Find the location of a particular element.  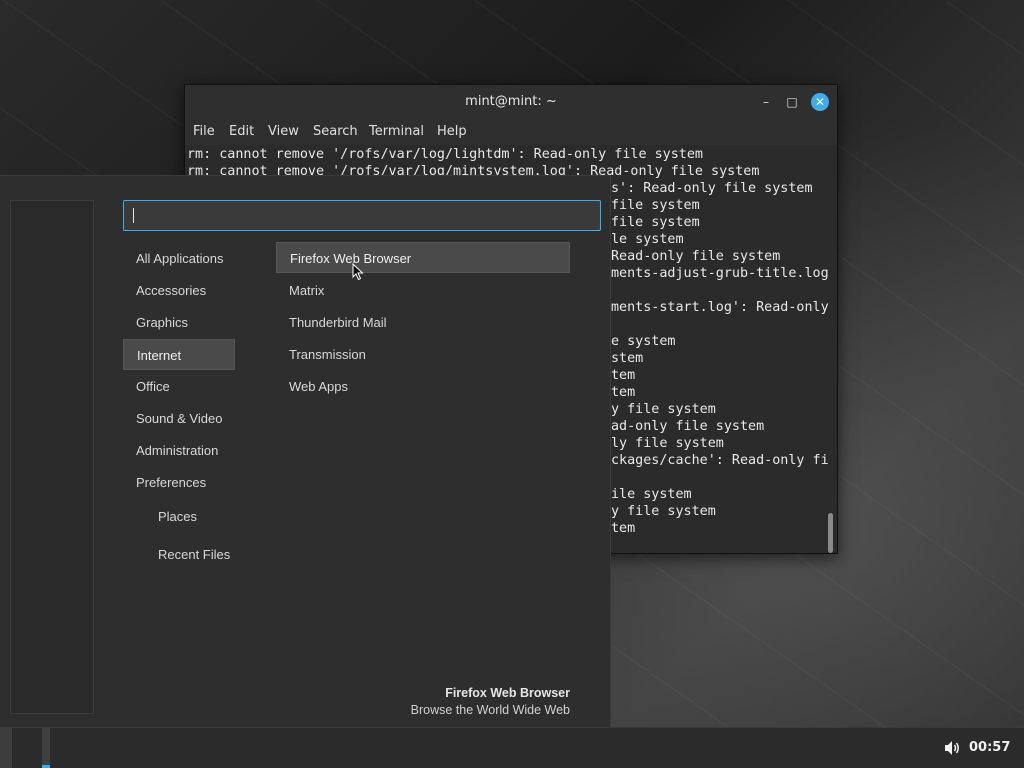

terminal-line: ile system is located at coordinates (651, 494).